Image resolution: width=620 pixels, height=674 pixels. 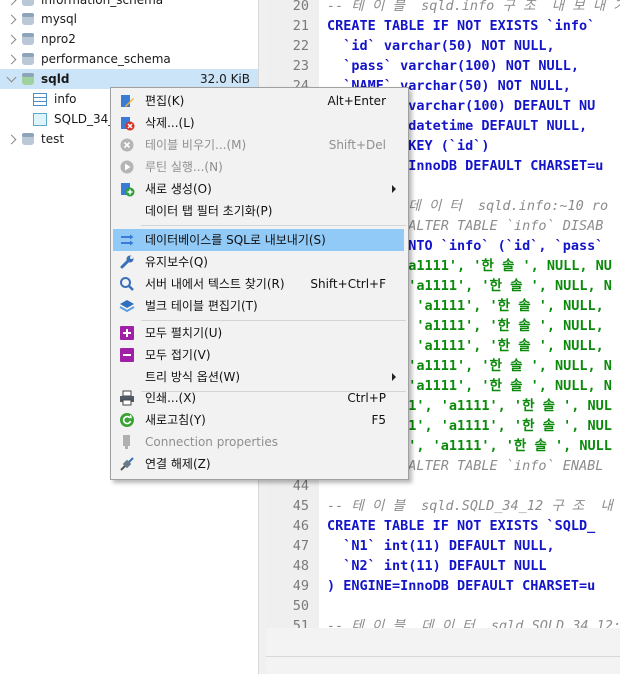 I want to click on line-number: 23, so click(x=300, y=66).